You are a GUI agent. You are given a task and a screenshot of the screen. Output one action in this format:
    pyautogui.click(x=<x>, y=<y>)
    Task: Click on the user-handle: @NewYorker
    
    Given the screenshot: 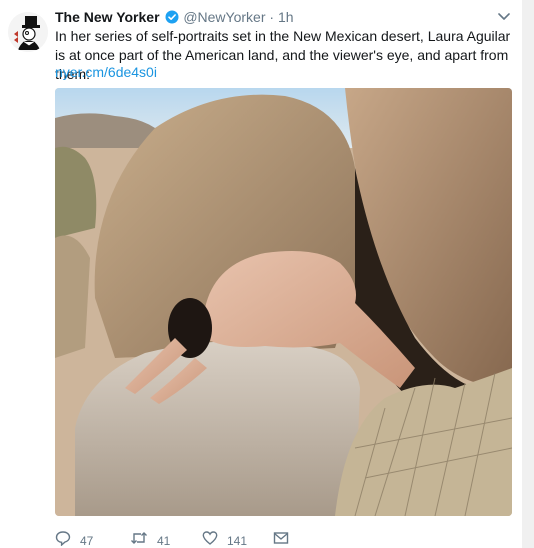 What is the action you would take?
    pyautogui.click(x=224, y=17)
    